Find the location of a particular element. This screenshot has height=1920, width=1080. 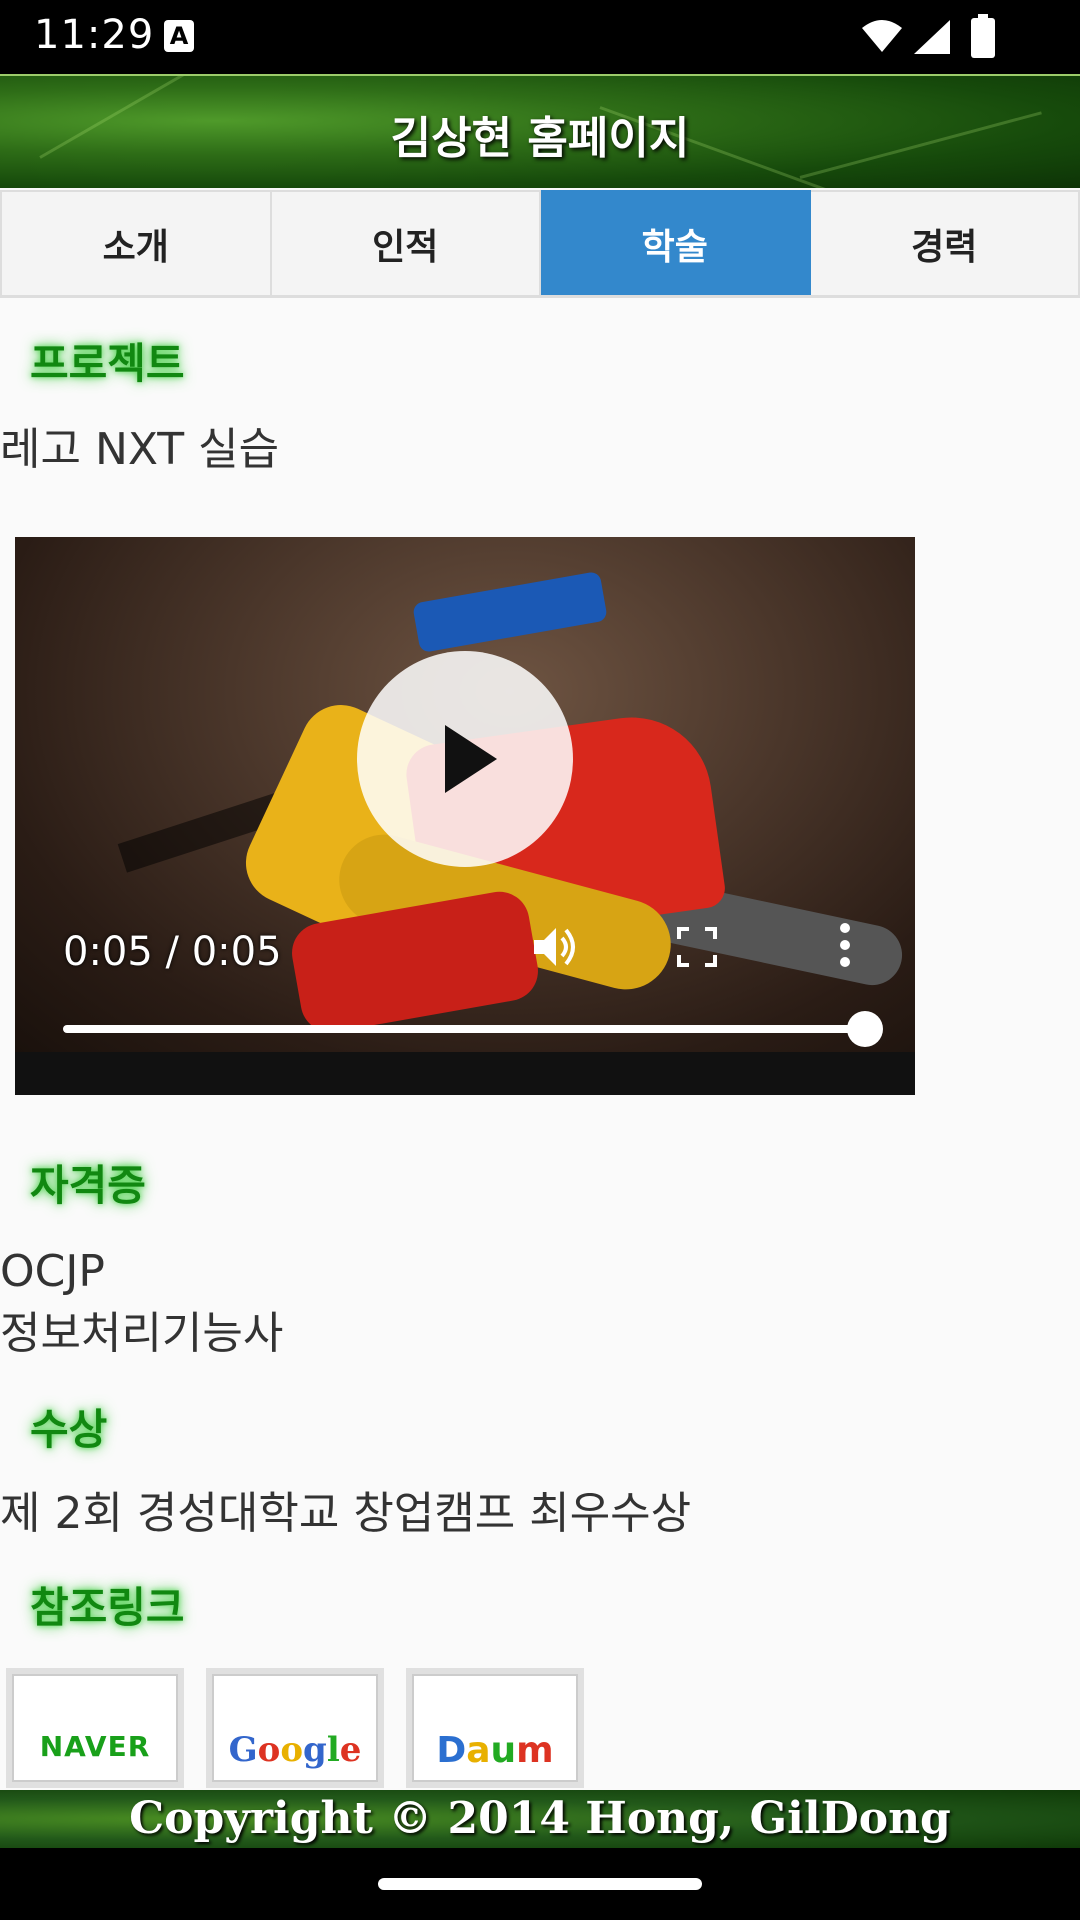

status-time: 11:29 is located at coordinates (94, 35).